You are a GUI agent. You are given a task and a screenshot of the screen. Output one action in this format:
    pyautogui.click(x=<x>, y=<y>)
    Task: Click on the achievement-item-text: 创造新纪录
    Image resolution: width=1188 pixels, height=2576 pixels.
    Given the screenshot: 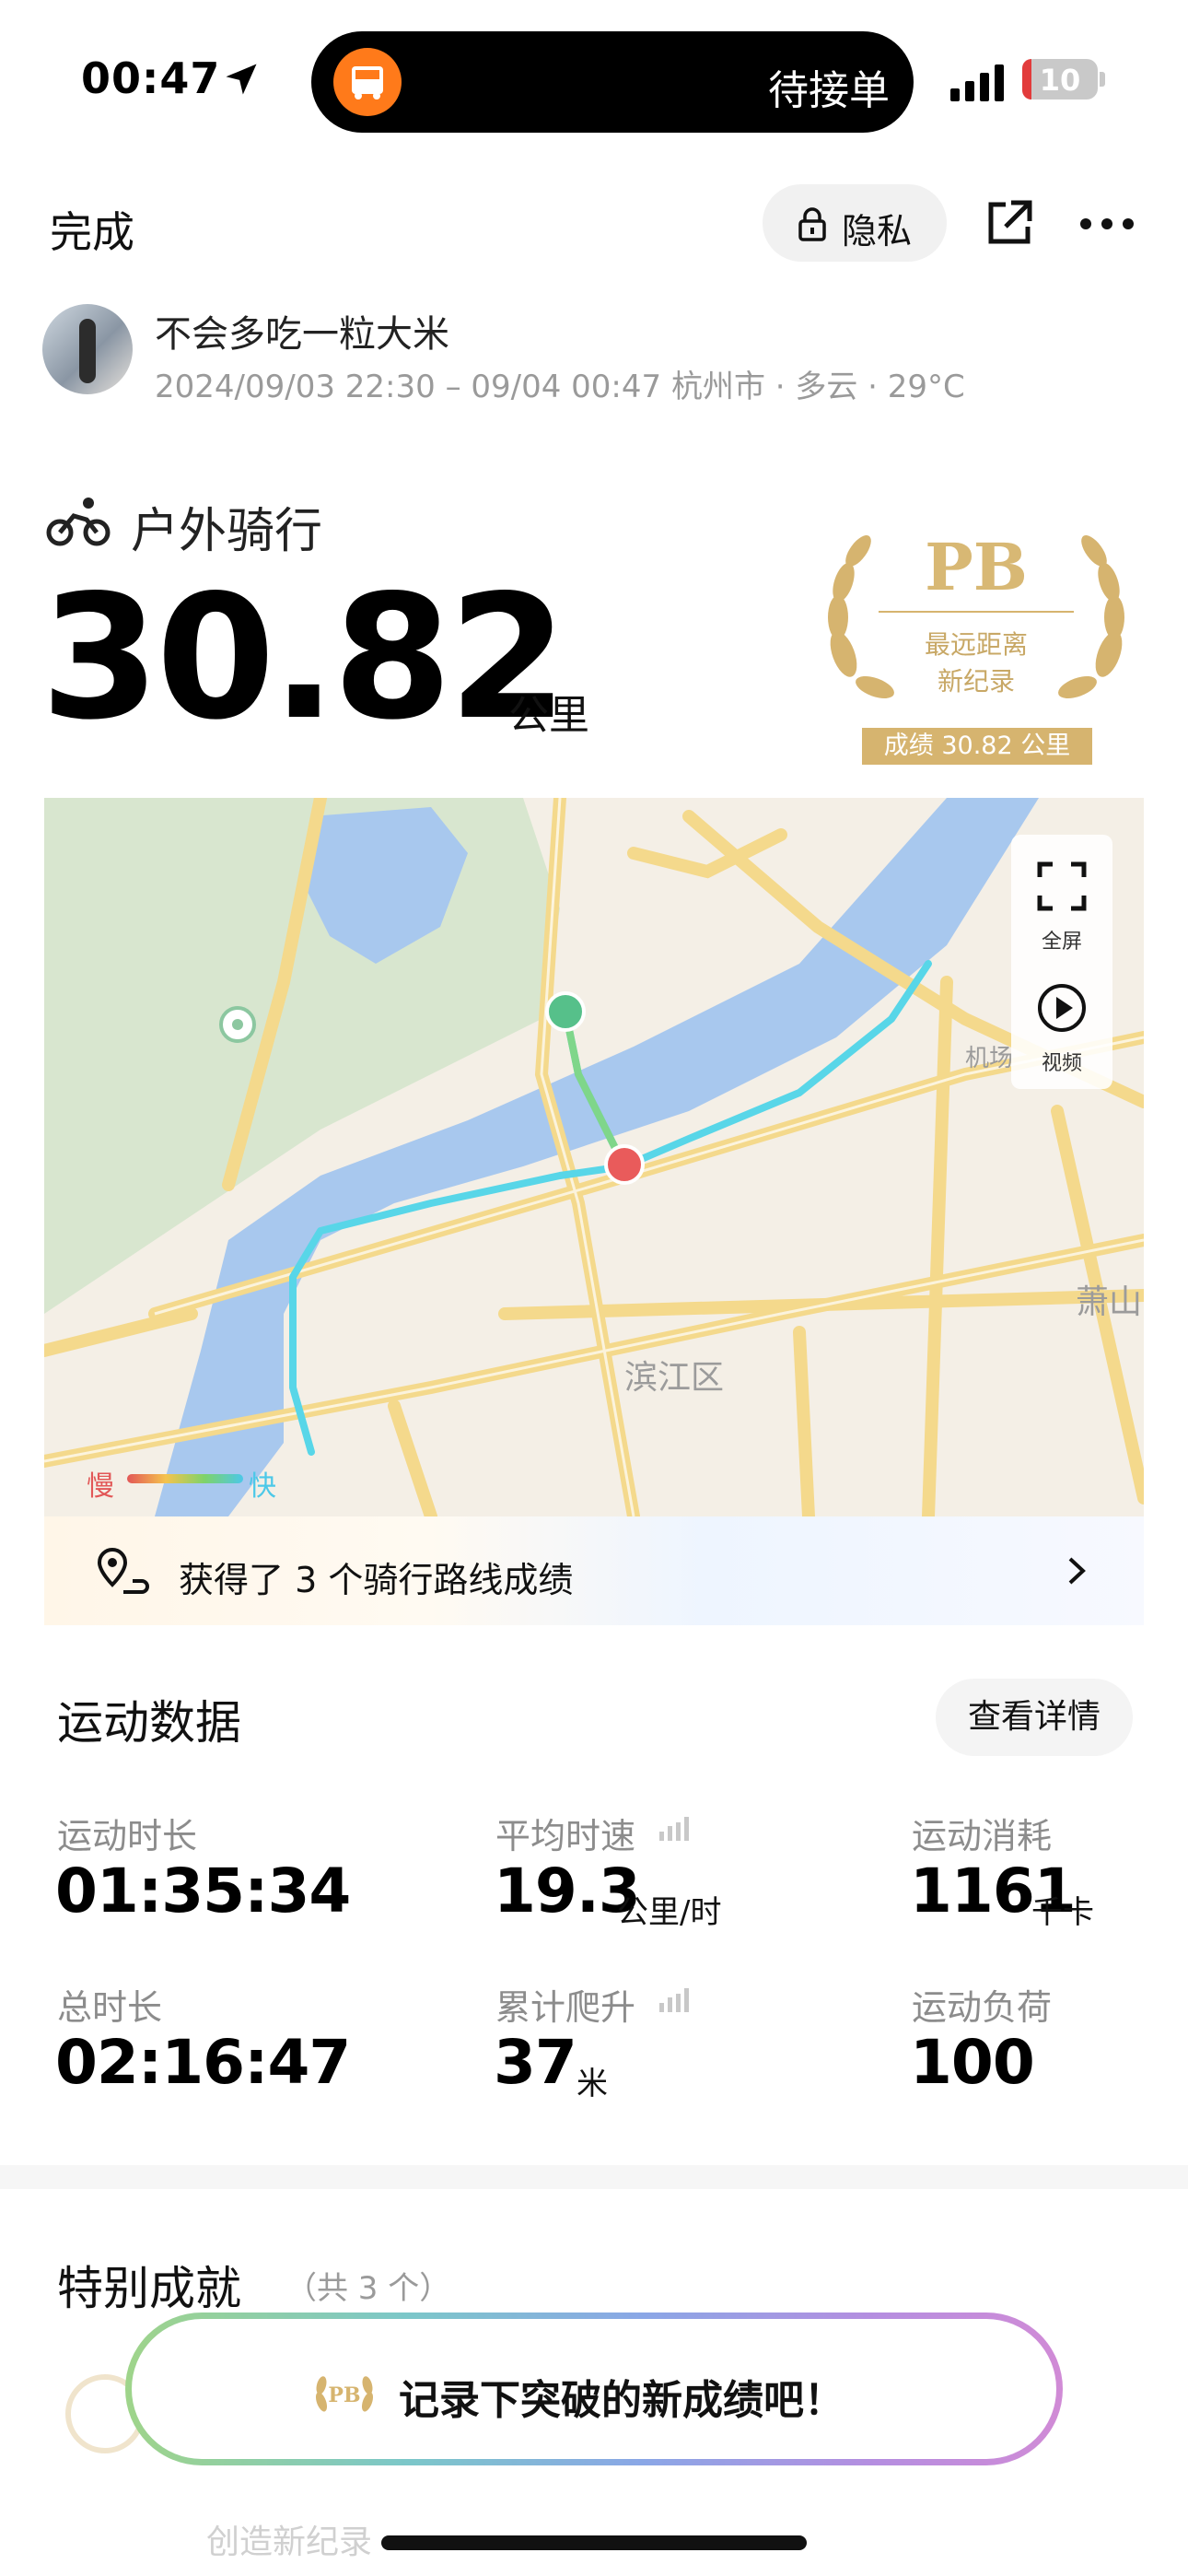 What is the action you would take?
    pyautogui.click(x=289, y=2542)
    